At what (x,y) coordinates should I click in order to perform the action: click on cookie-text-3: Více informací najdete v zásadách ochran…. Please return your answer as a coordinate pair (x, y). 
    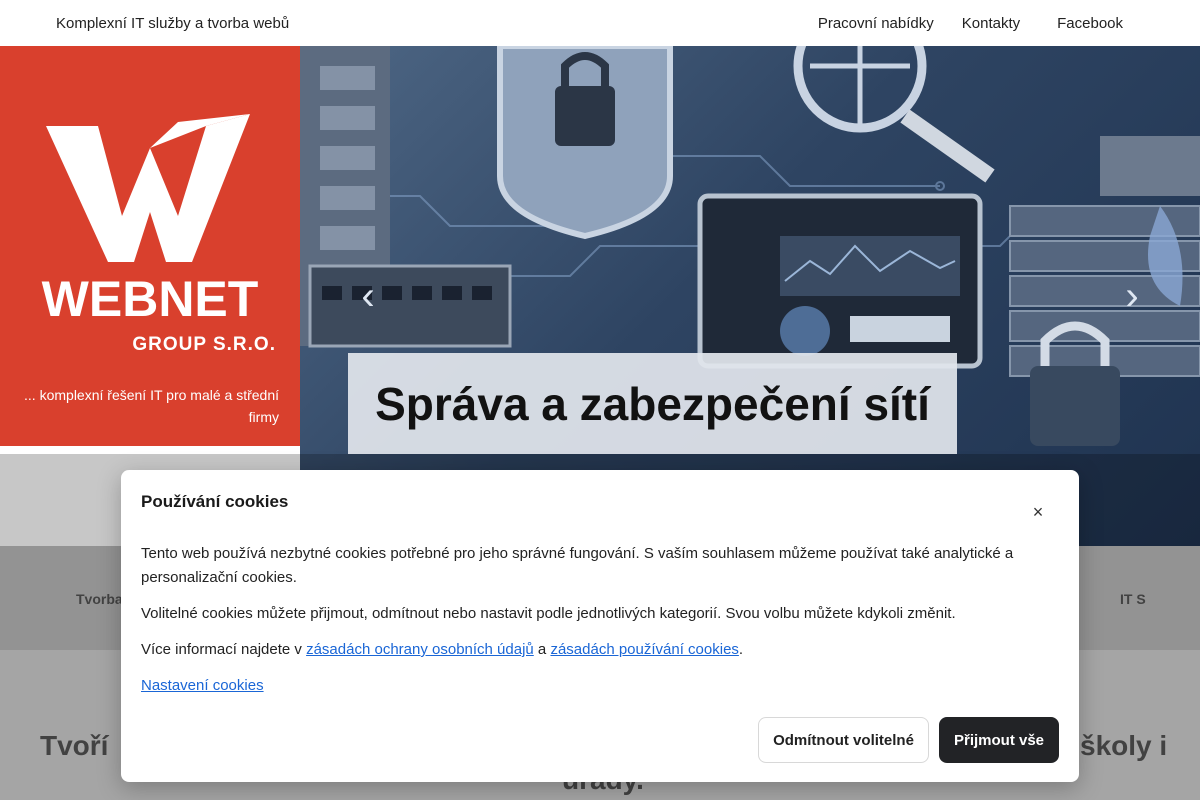
    Looking at the image, I should click on (591, 650).